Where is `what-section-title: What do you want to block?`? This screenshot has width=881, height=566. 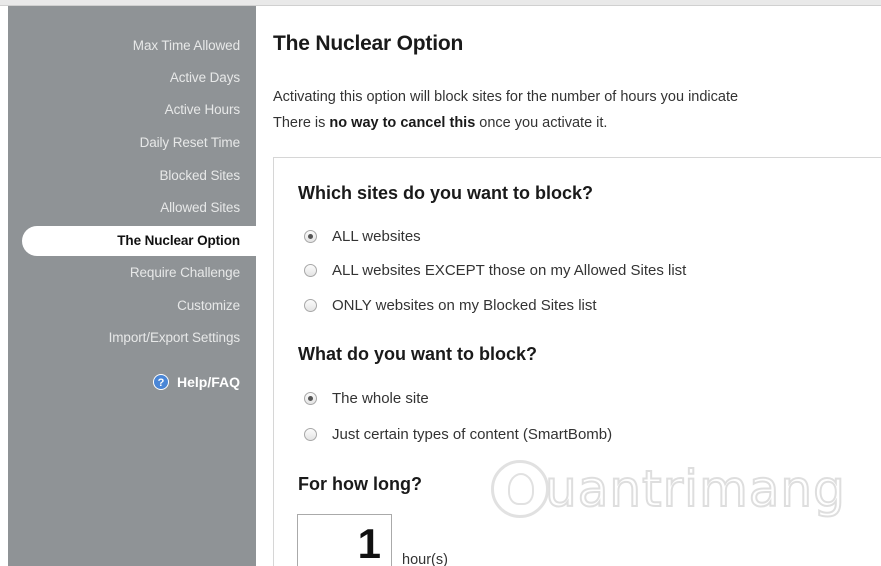 what-section-title: What do you want to block? is located at coordinates (417, 354).